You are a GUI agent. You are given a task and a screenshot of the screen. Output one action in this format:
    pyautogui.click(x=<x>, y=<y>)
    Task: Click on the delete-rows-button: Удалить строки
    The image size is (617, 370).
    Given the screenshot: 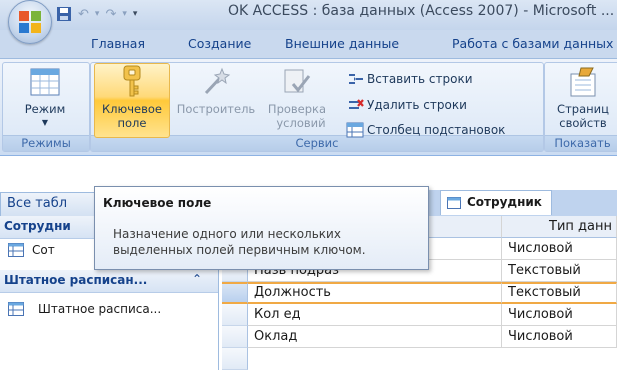 What is the action you would take?
    pyautogui.click(x=407, y=105)
    